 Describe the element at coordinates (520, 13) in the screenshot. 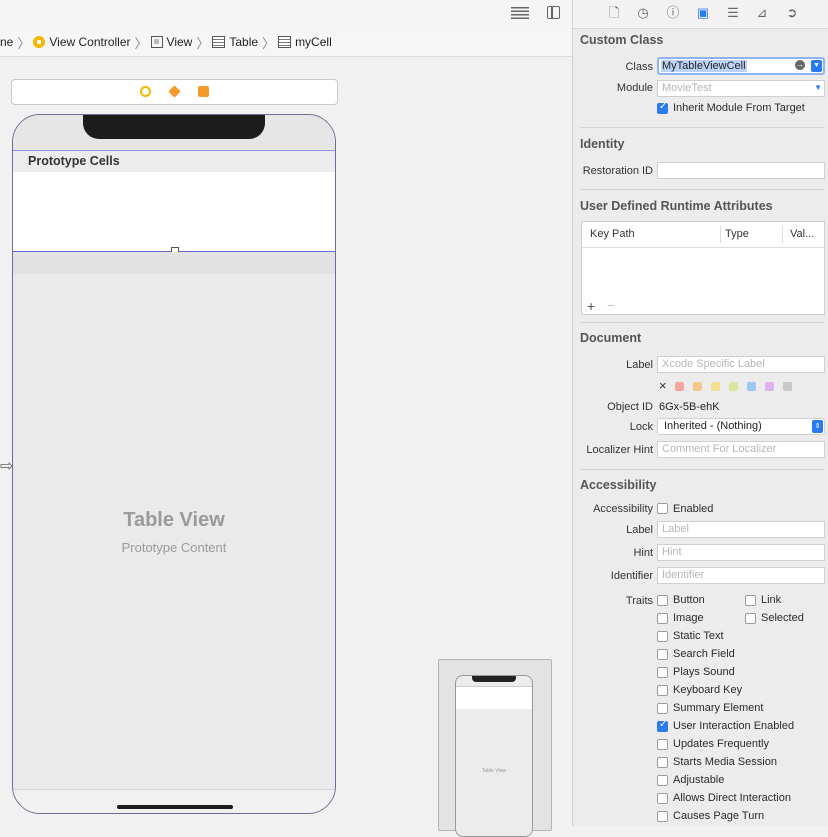

I see `editor-options-icon` at that location.